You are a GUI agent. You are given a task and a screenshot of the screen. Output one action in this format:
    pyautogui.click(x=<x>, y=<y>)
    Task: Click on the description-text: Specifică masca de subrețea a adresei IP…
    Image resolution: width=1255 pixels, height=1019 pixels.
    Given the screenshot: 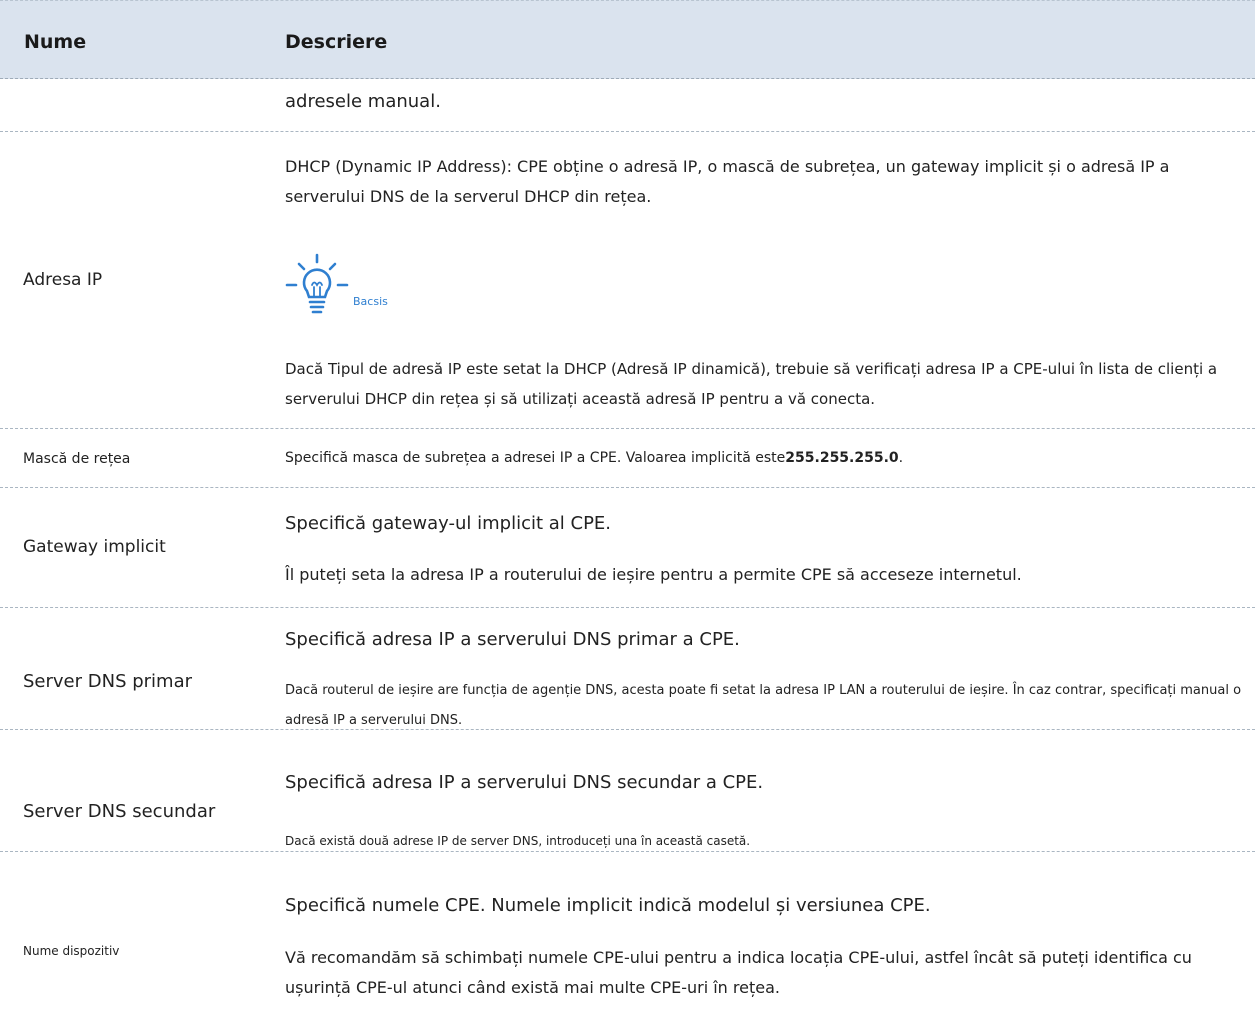 What is the action you would take?
    pyautogui.click(x=535, y=458)
    